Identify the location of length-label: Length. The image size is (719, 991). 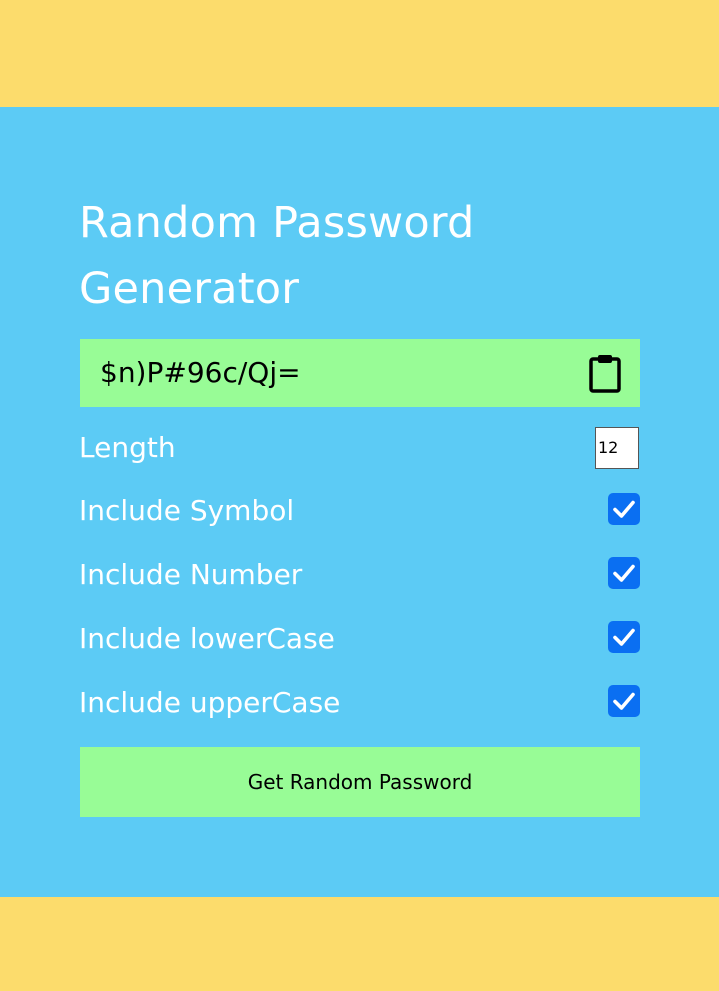
(127, 447).